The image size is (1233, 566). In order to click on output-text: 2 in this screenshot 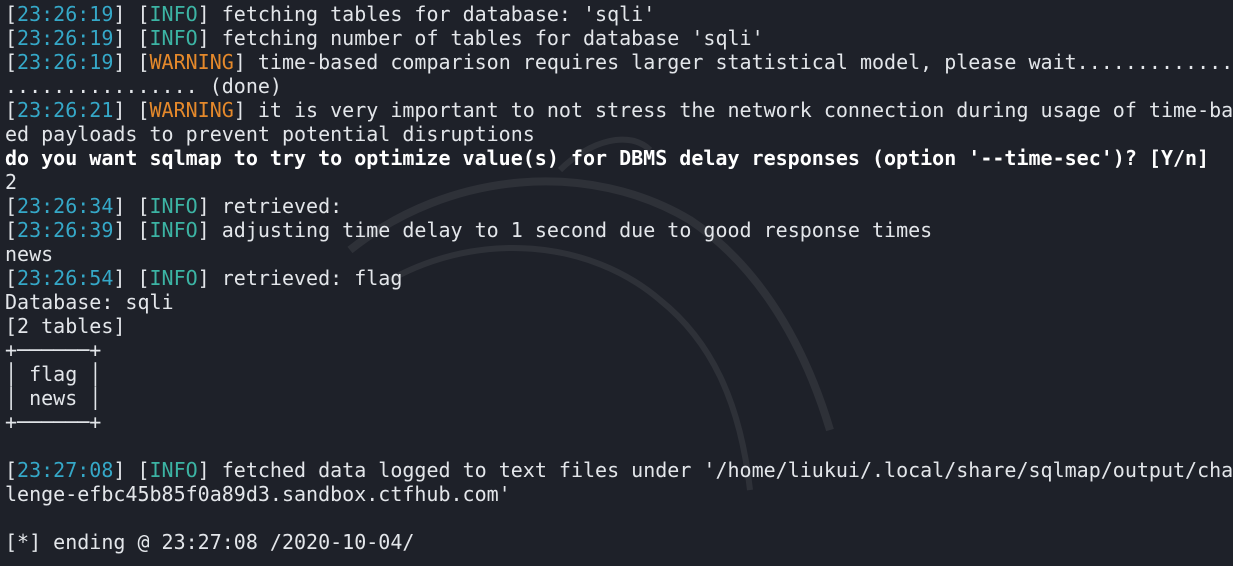, I will do `click(11, 182)`.